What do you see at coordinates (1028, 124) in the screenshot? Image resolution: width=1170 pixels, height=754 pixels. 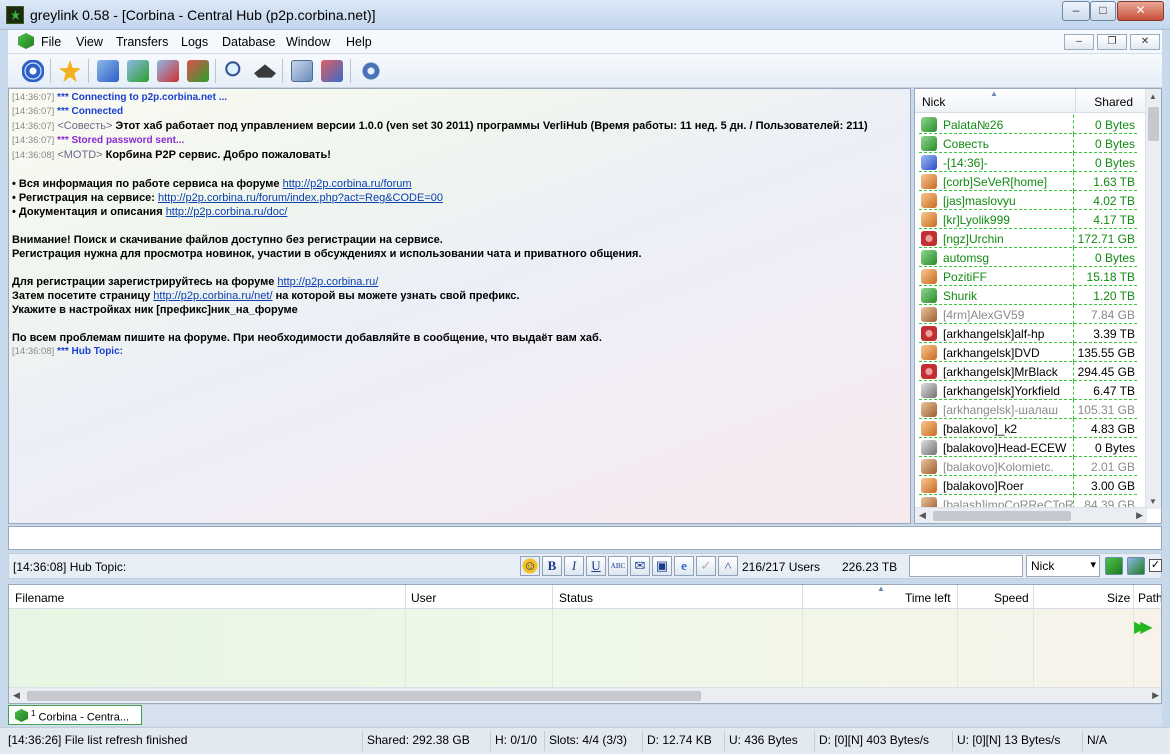 I see `user-row: Palata№26 0 Bytes` at bounding box center [1028, 124].